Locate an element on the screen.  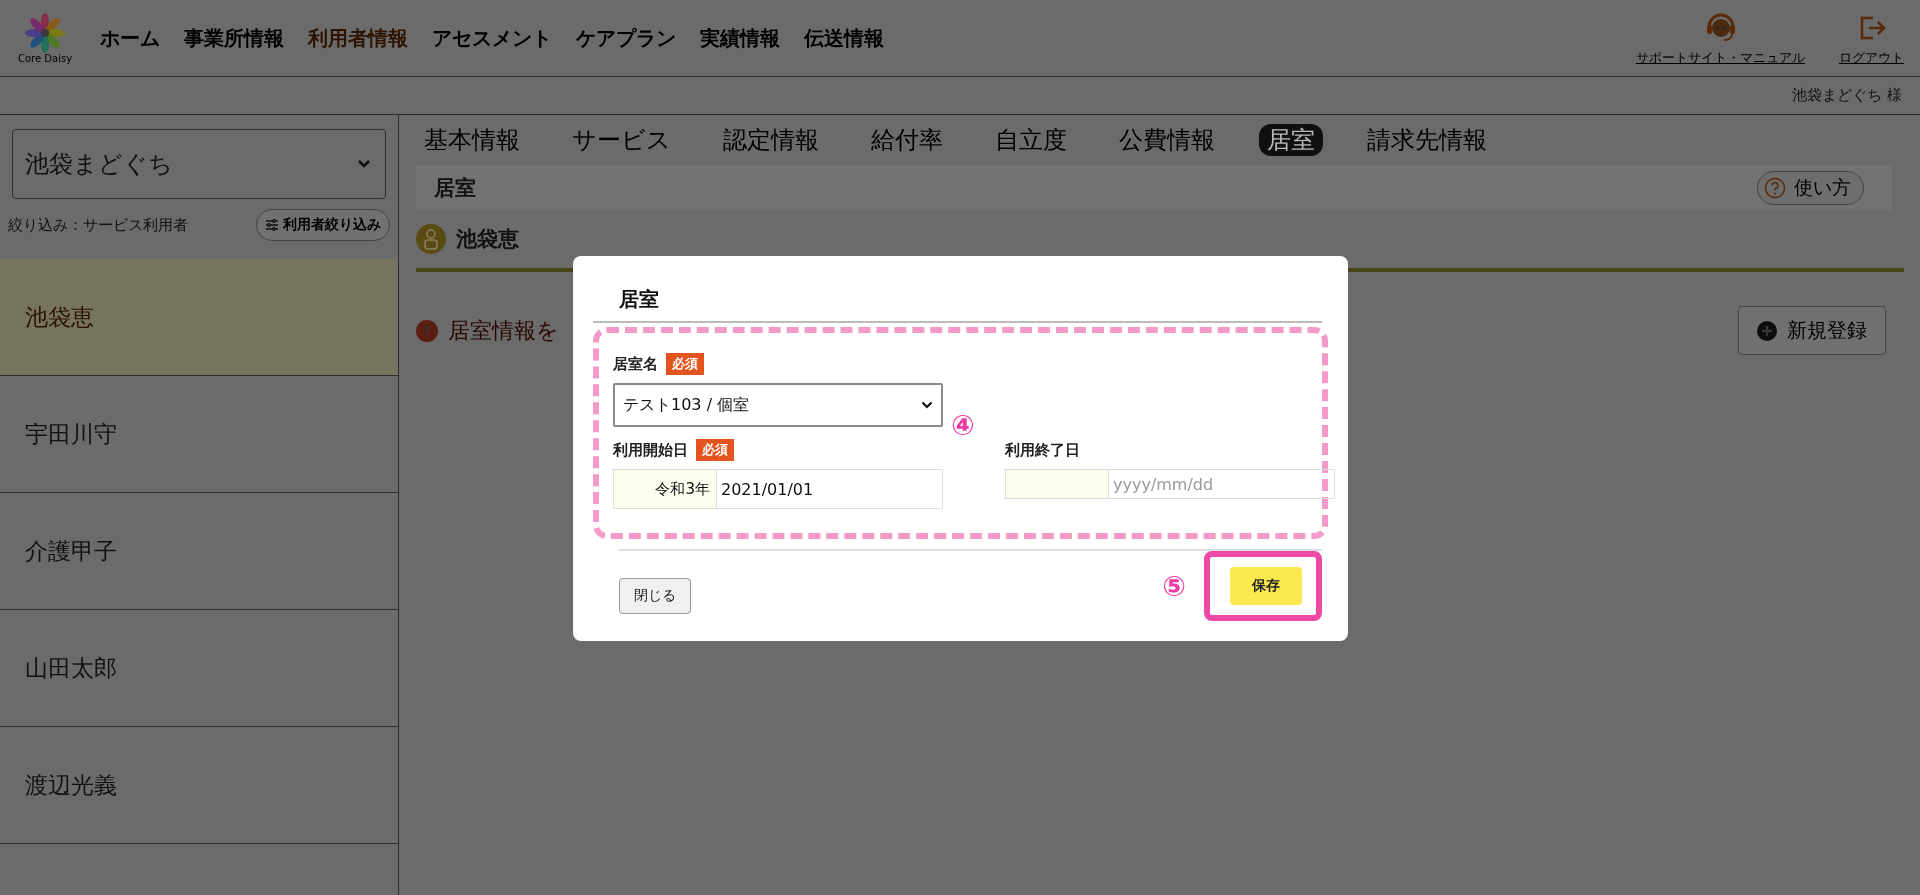
nav-link: 伝送情報 is located at coordinates (844, 38).